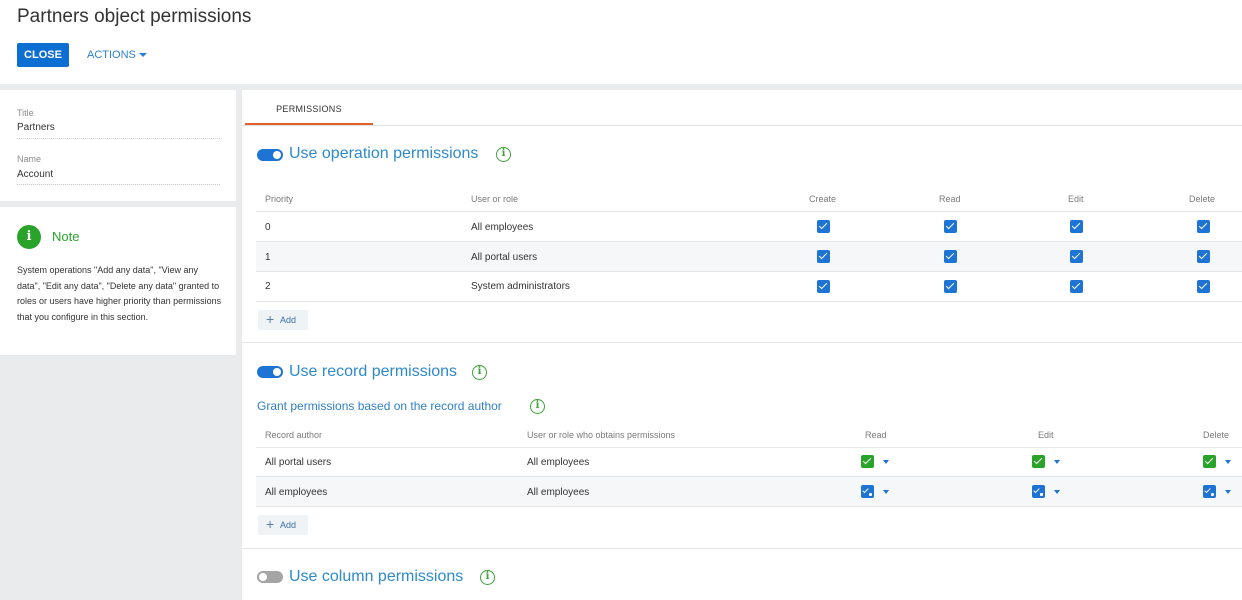 This screenshot has width=1242, height=600. What do you see at coordinates (373, 371) in the screenshot?
I see `record-permissions-title: Use record permissions` at bounding box center [373, 371].